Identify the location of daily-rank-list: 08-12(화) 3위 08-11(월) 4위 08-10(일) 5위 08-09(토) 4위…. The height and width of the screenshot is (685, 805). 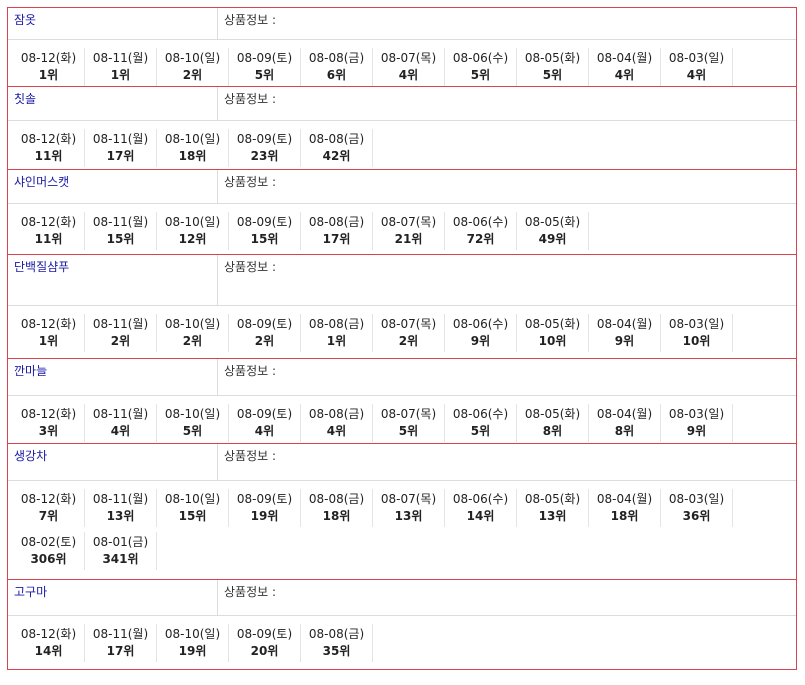
(402, 419).